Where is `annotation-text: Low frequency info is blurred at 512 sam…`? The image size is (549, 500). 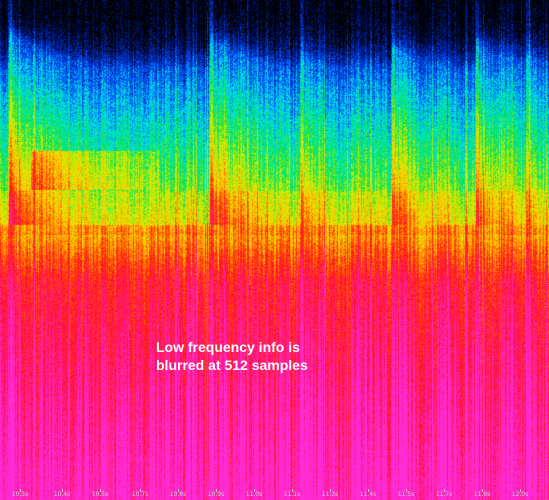 annotation-text: Low frequency info is blurred at 512 sam… is located at coordinates (232, 356).